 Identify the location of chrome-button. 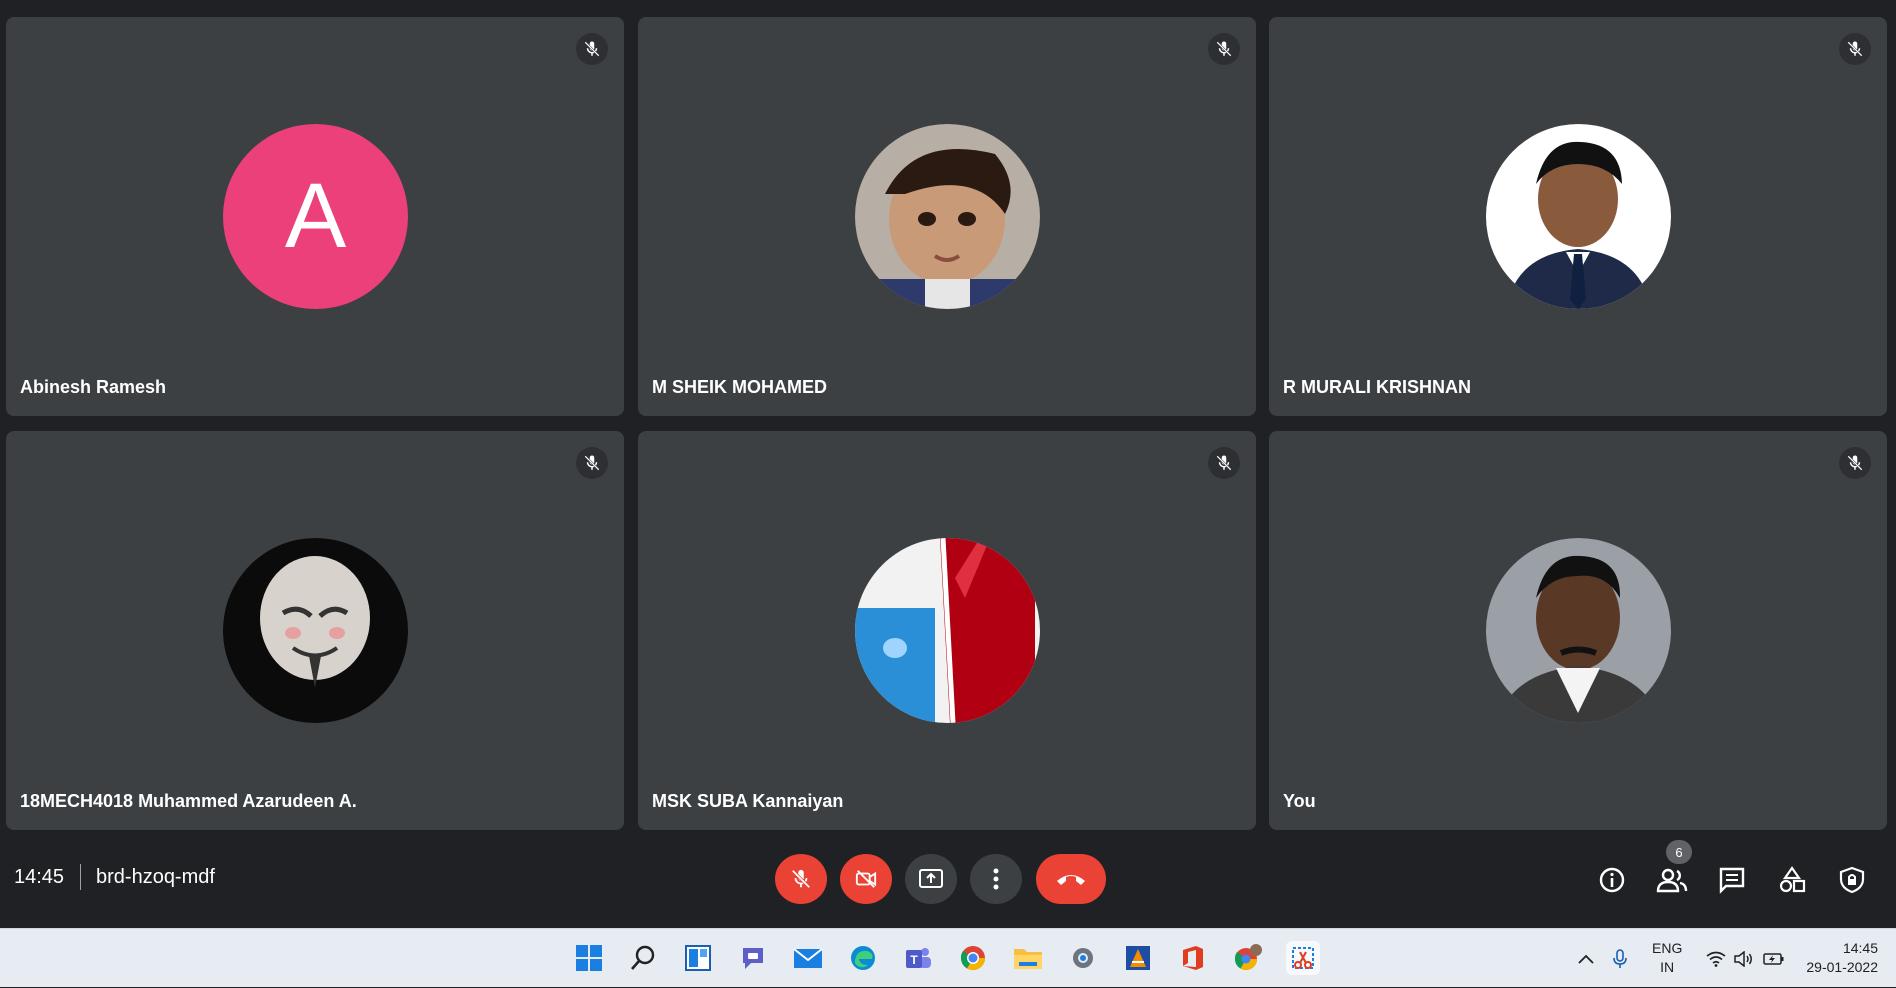
(973, 958).